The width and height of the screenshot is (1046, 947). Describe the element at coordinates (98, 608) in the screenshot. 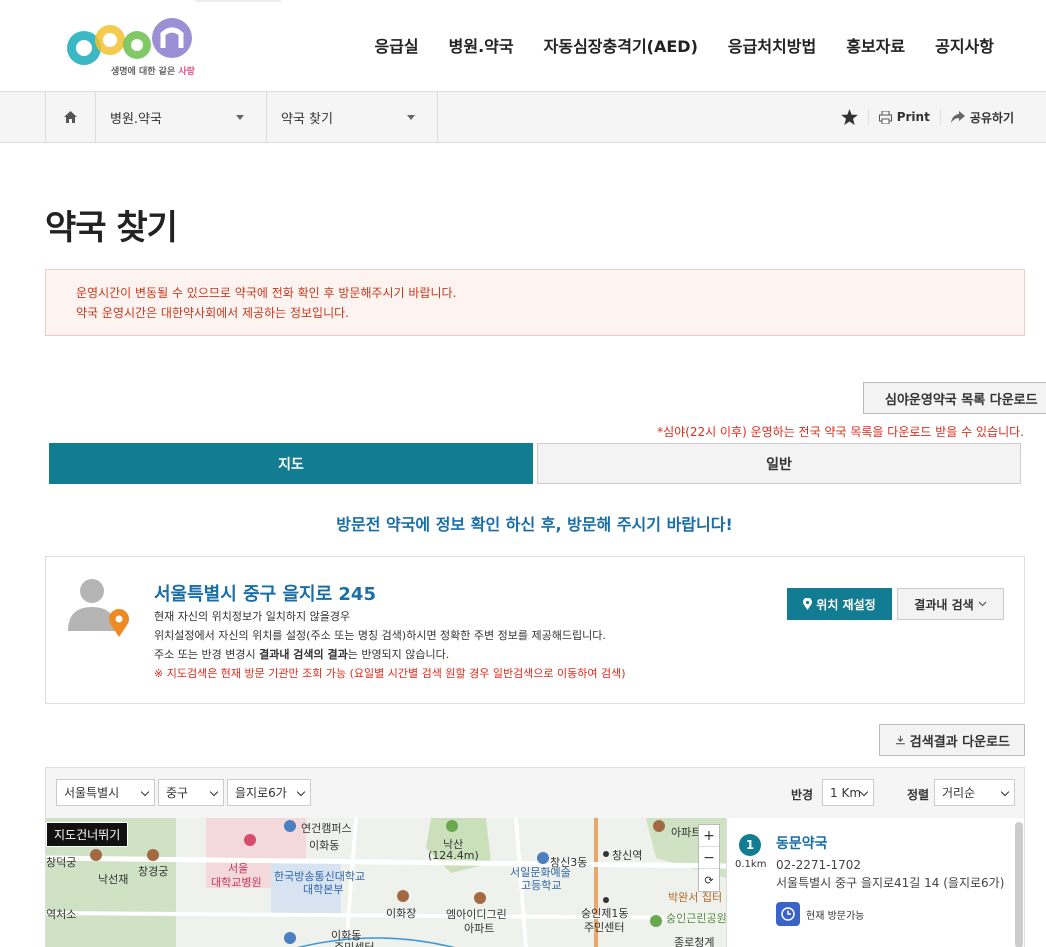

I see `person-location-icon` at that location.